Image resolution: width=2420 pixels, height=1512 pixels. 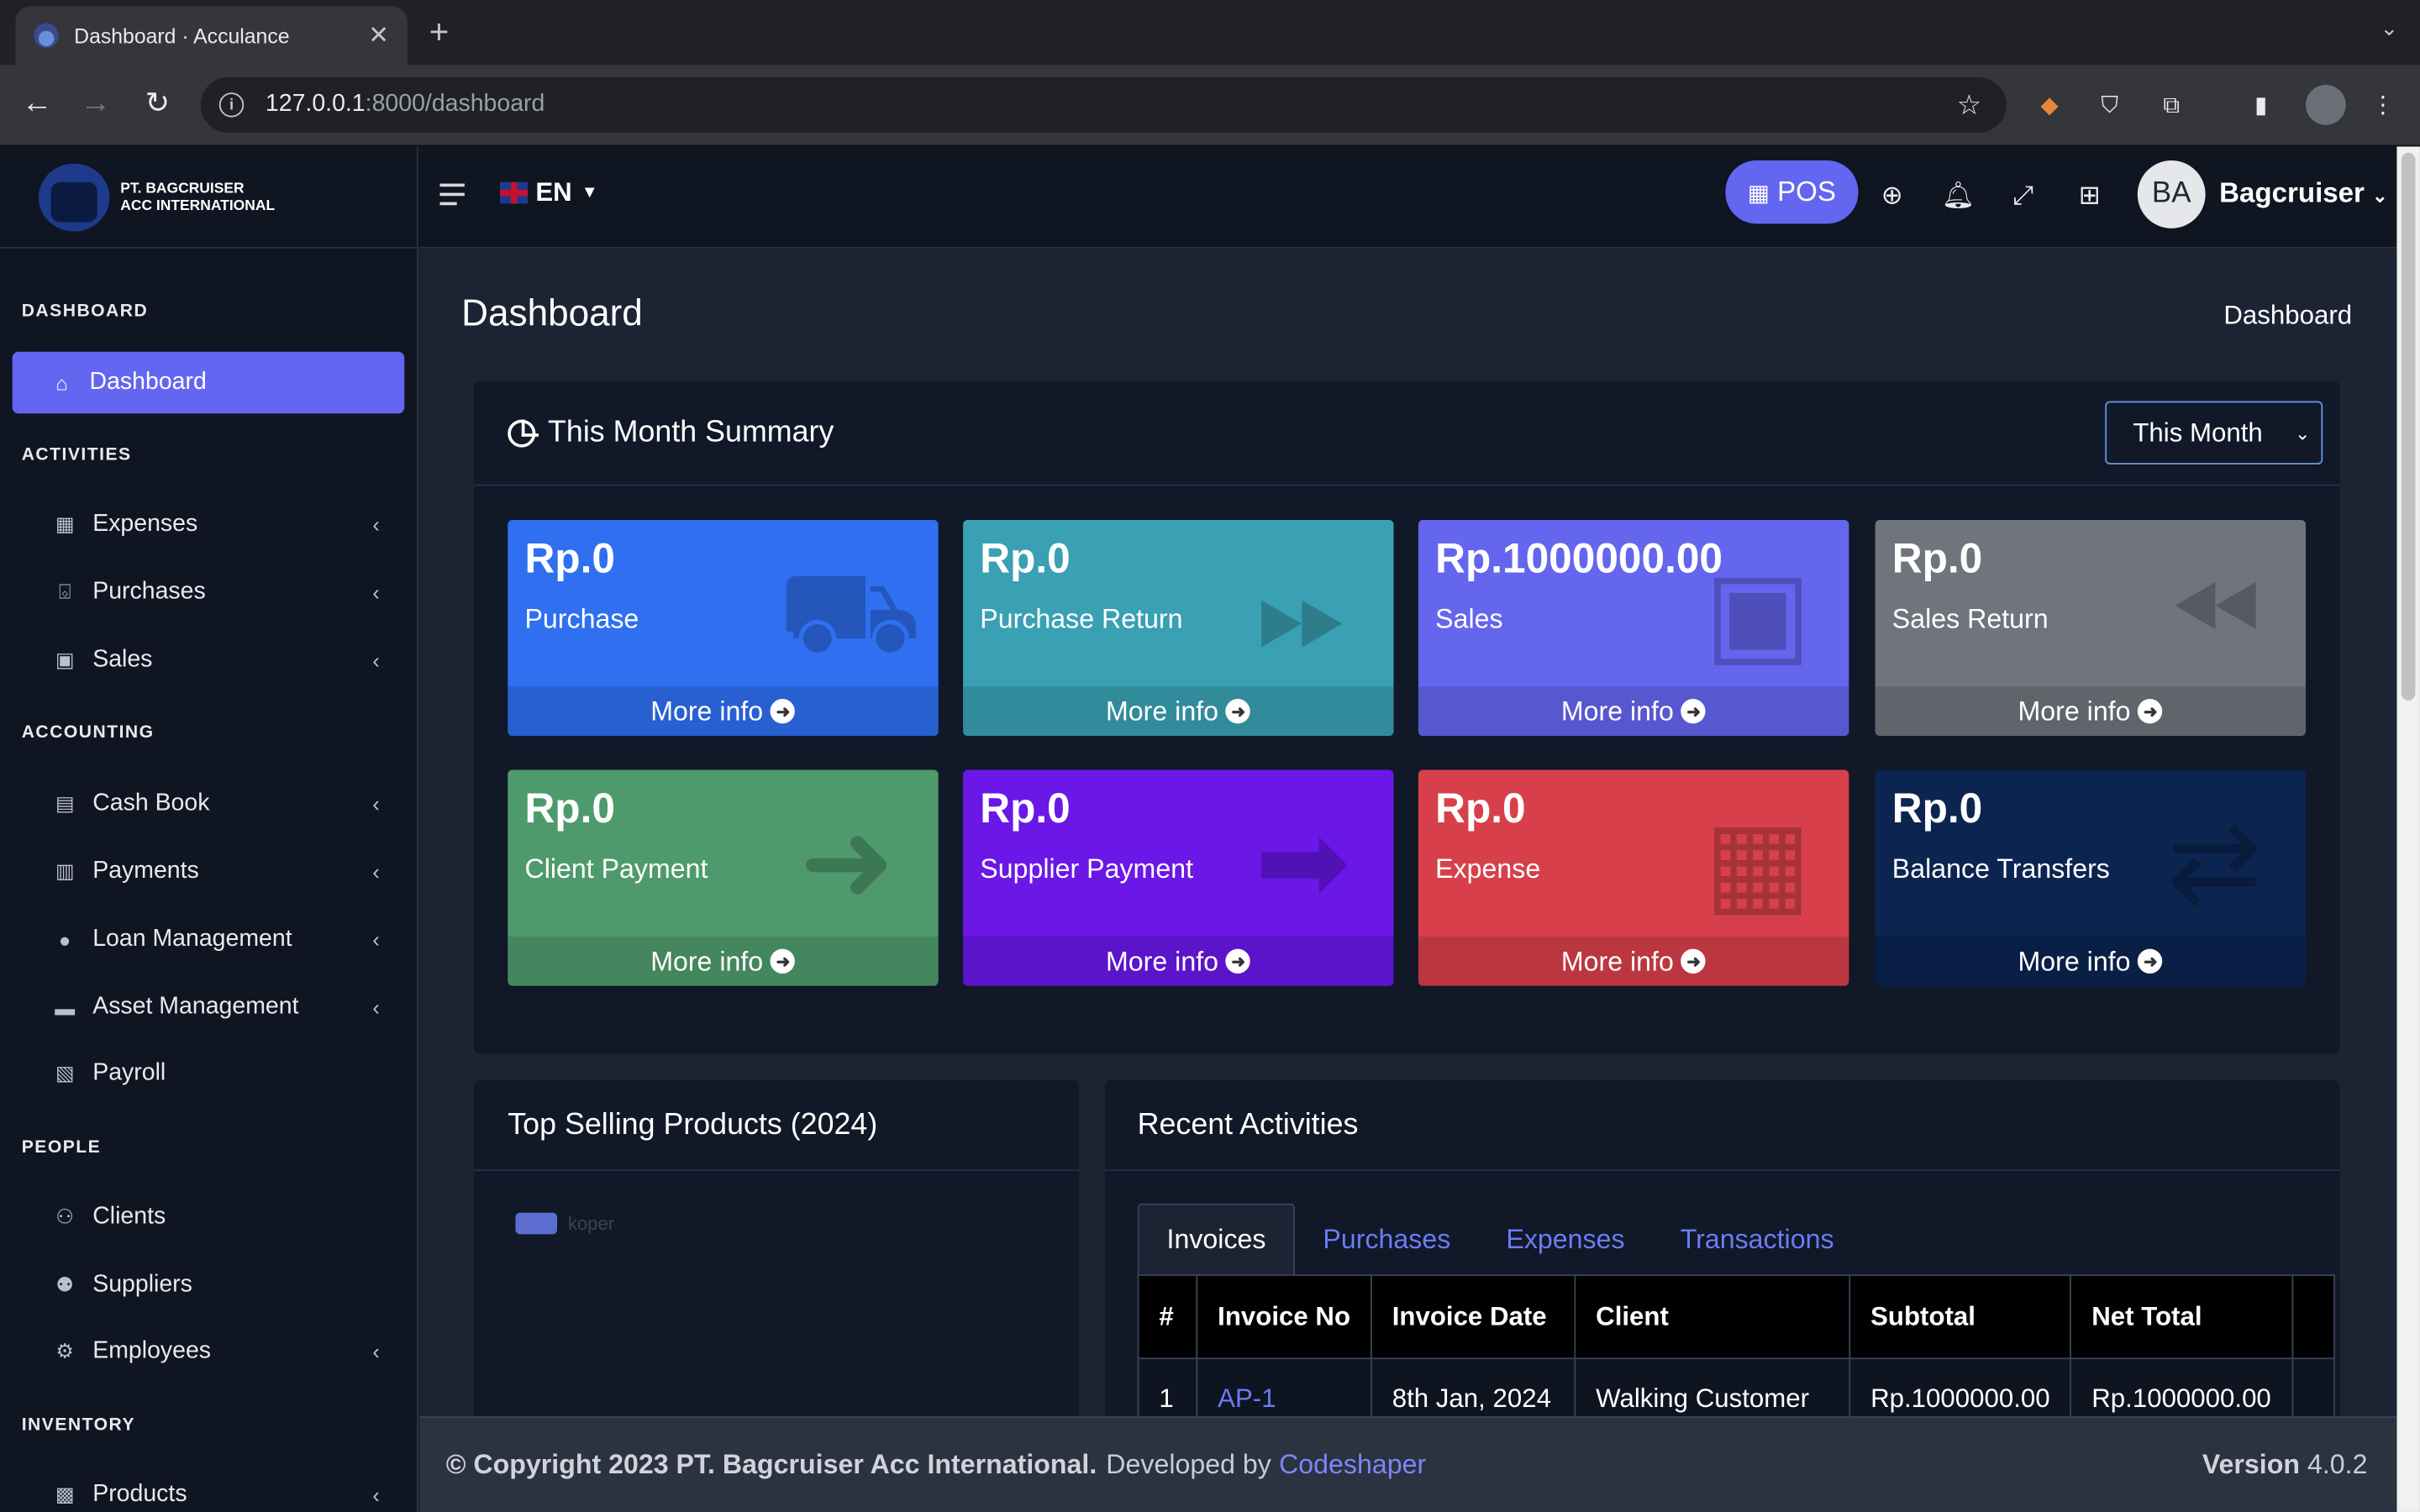 I want to click on shield-extension-icon: ⛉, so click(x=2109, y=105).